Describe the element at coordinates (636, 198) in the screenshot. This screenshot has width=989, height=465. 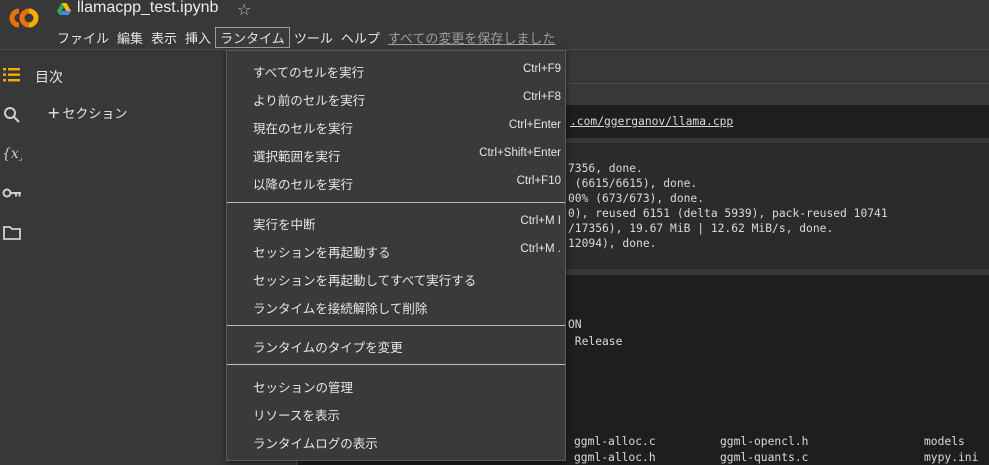
I see `output-line: 00% (673/673), done.` at that location.